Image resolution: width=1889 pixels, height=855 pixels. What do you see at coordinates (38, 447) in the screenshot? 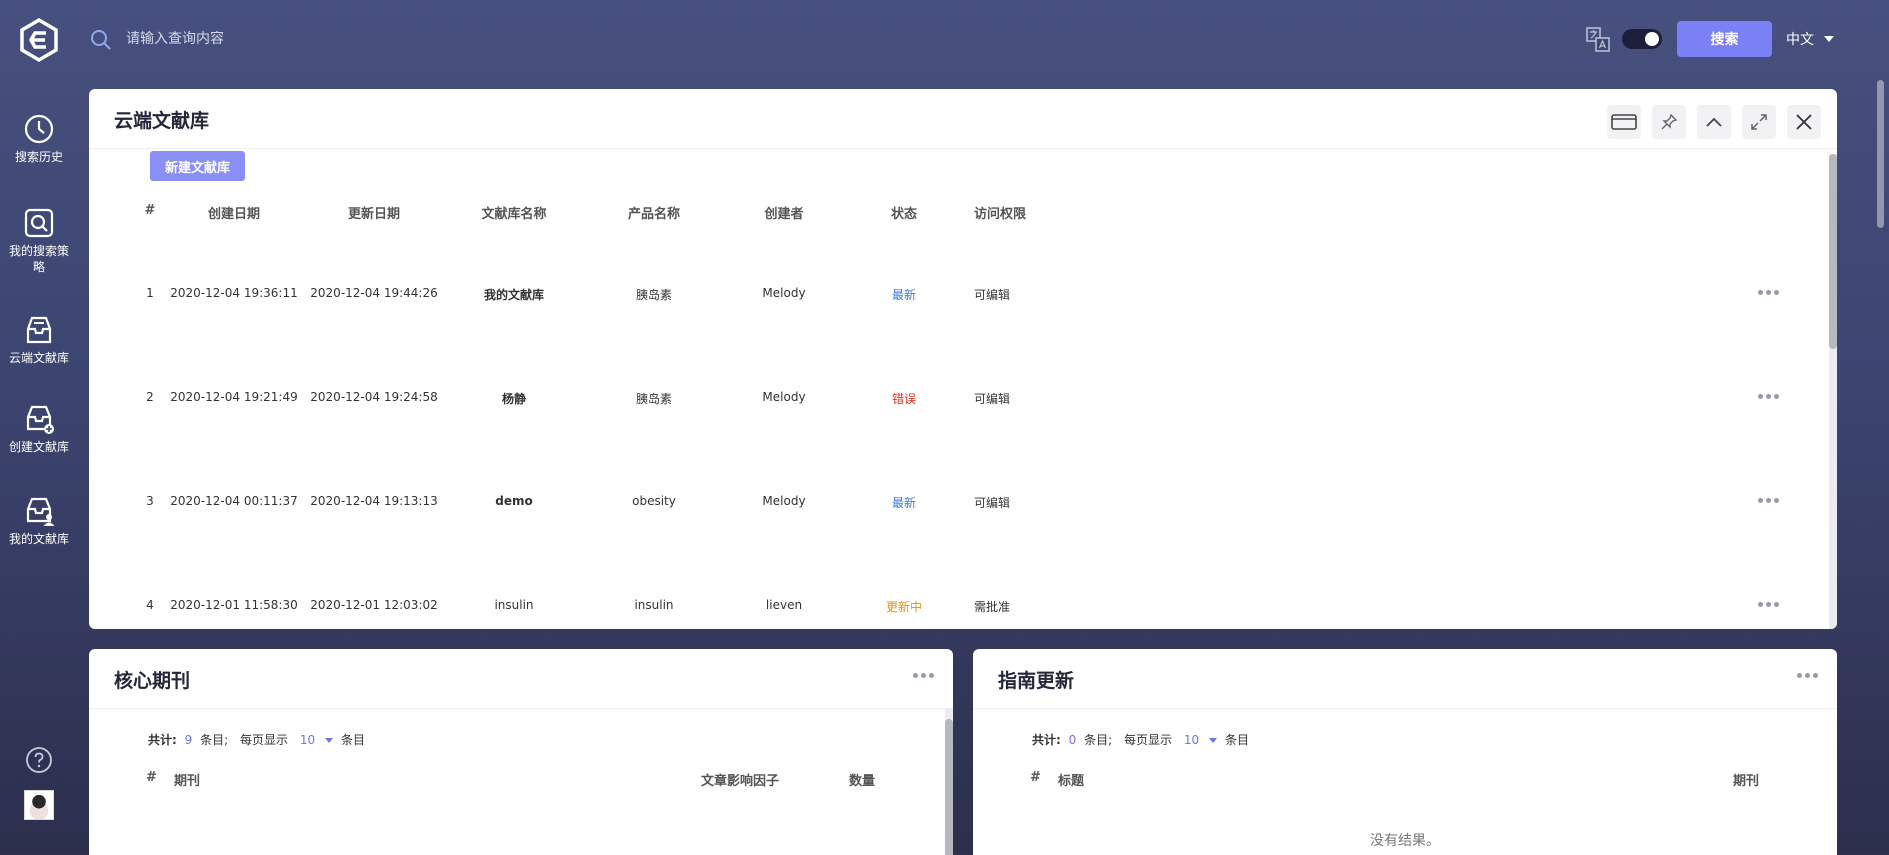
I see `sidebar-item-label: 创建文献库` at bounding box center [38, 447].